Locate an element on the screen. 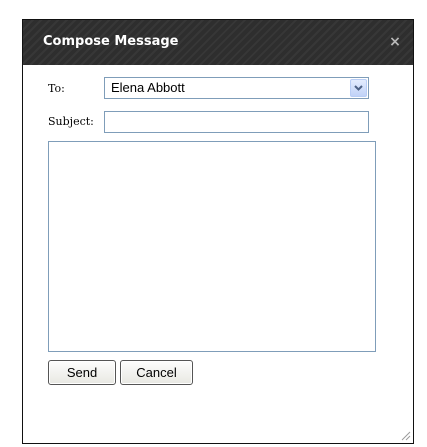  dialog-title: Compose Message is located at coordinates (111, 41).